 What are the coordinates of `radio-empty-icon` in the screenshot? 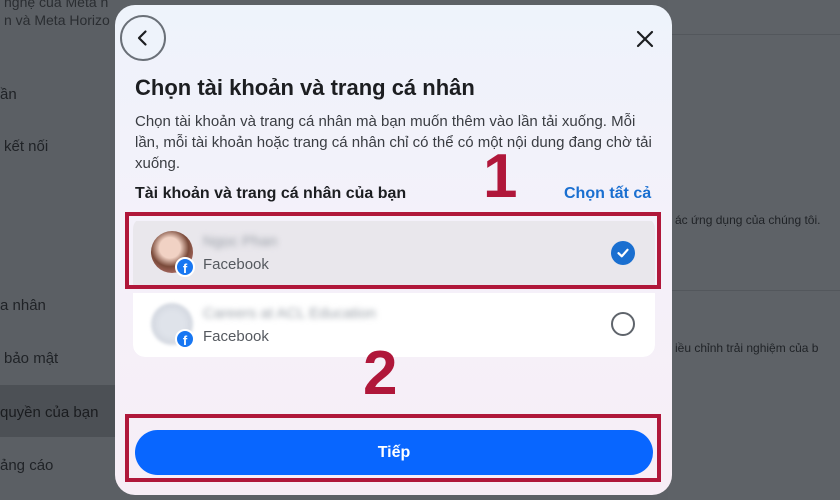 It's located at (623, 324).